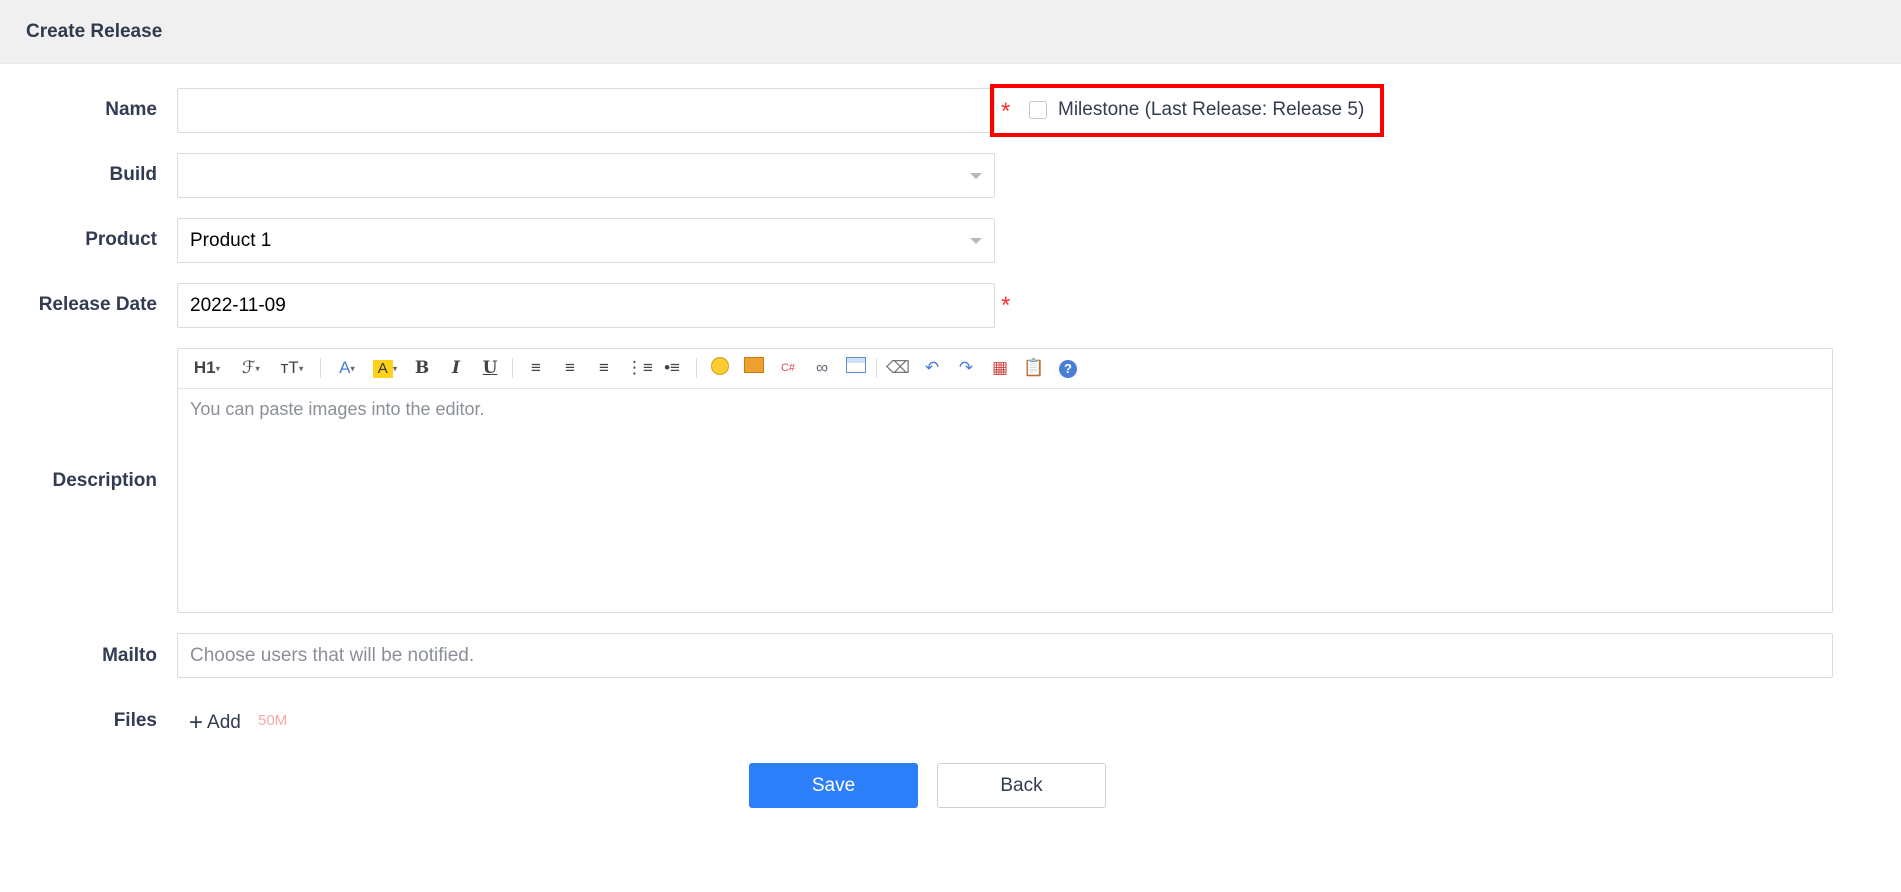  I want to click on emoticon-button, so click(720, 368).